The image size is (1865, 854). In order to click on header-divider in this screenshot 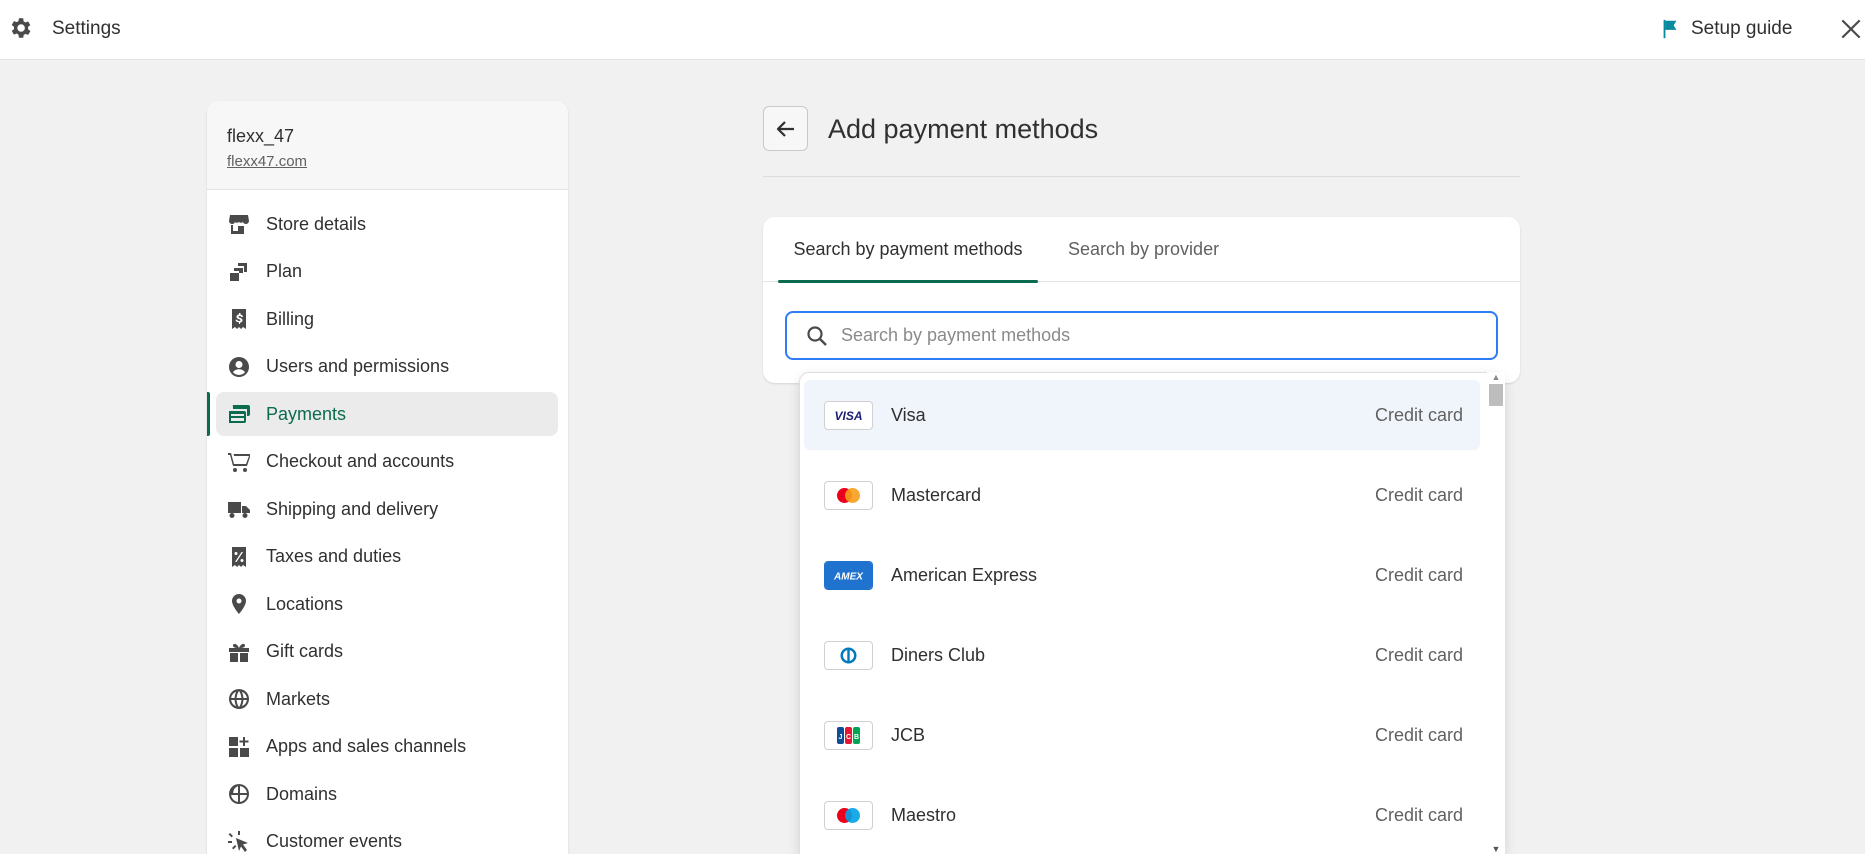, I will do `click(1141, 176)`.